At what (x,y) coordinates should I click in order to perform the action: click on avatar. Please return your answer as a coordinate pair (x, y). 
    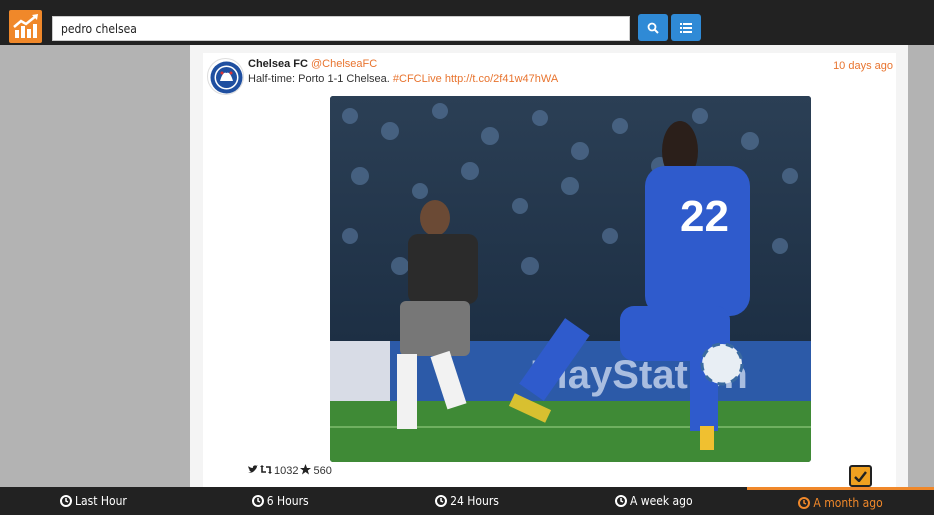
    Looking at the image, I should click on (225, 76).